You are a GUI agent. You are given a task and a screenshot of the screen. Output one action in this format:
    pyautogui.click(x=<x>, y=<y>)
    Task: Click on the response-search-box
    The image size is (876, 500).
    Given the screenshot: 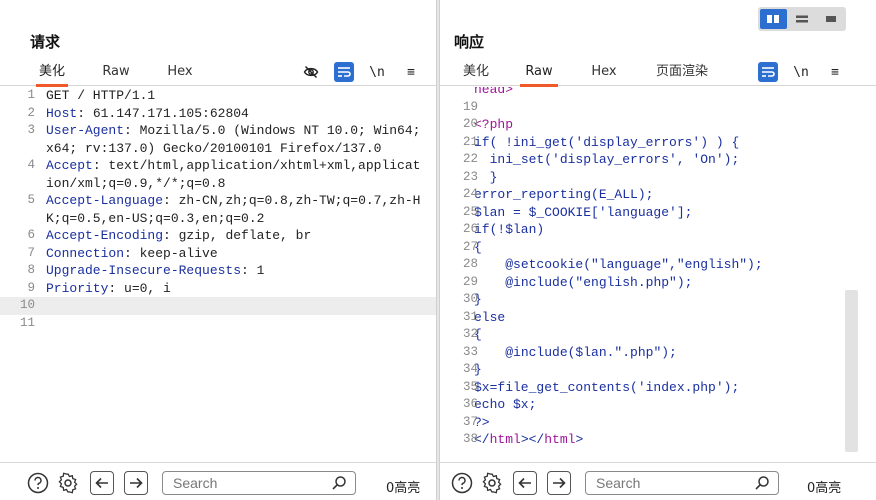 What is the action you would take?
    pyautogui.click(x=682, y=483)
    